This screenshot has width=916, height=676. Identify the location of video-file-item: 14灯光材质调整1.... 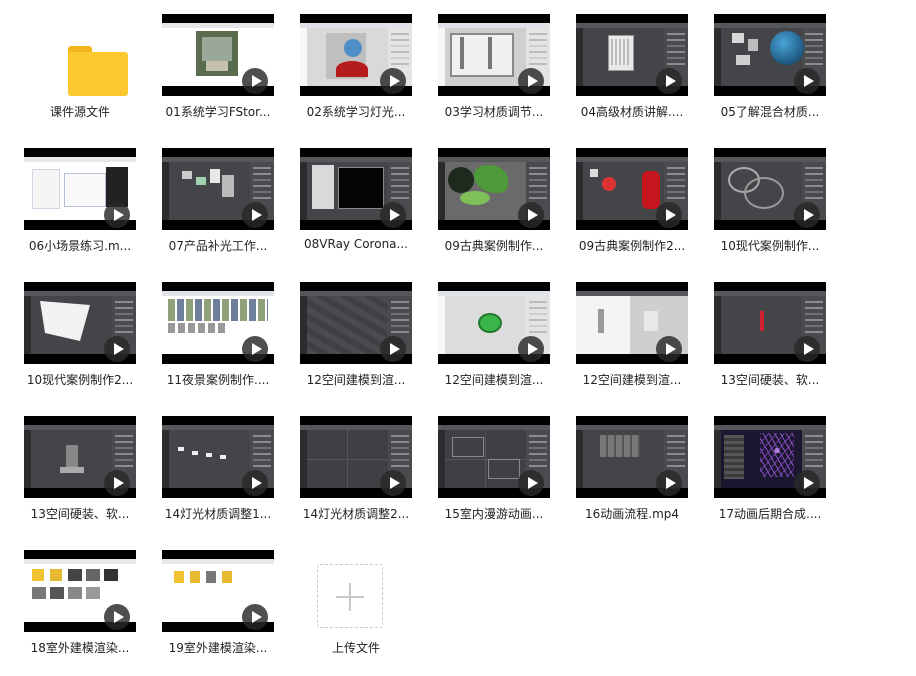
(222, 479).